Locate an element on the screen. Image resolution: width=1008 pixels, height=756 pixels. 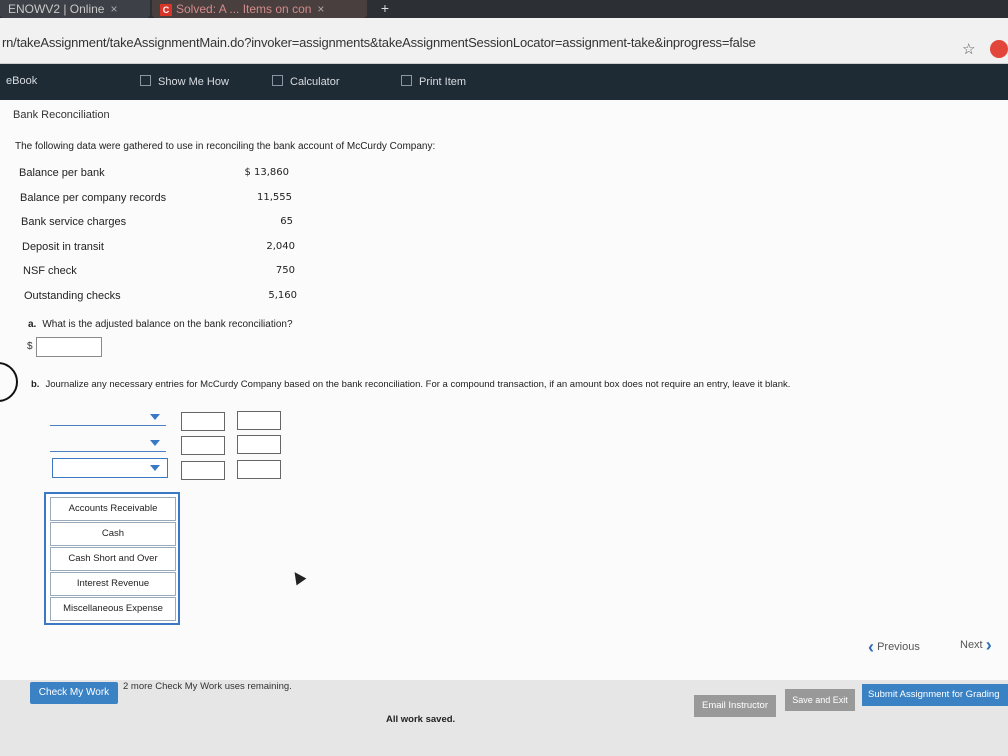
submit-assignment-button: Submit Assignment for Grading is located at coordinates (935, 695).